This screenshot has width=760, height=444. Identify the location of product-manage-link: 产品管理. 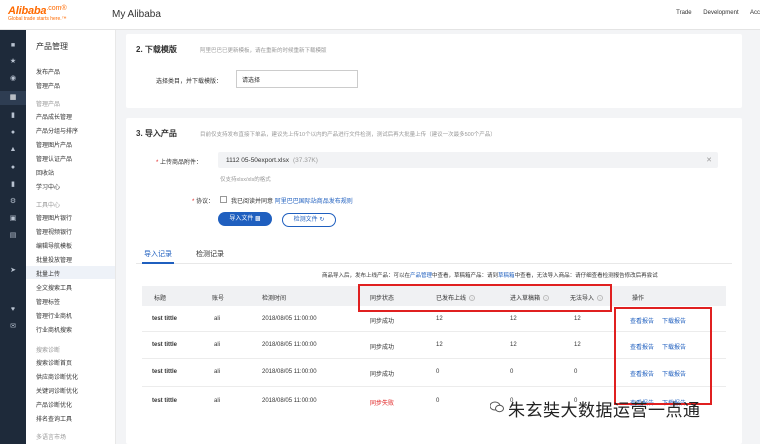
(421, 276).